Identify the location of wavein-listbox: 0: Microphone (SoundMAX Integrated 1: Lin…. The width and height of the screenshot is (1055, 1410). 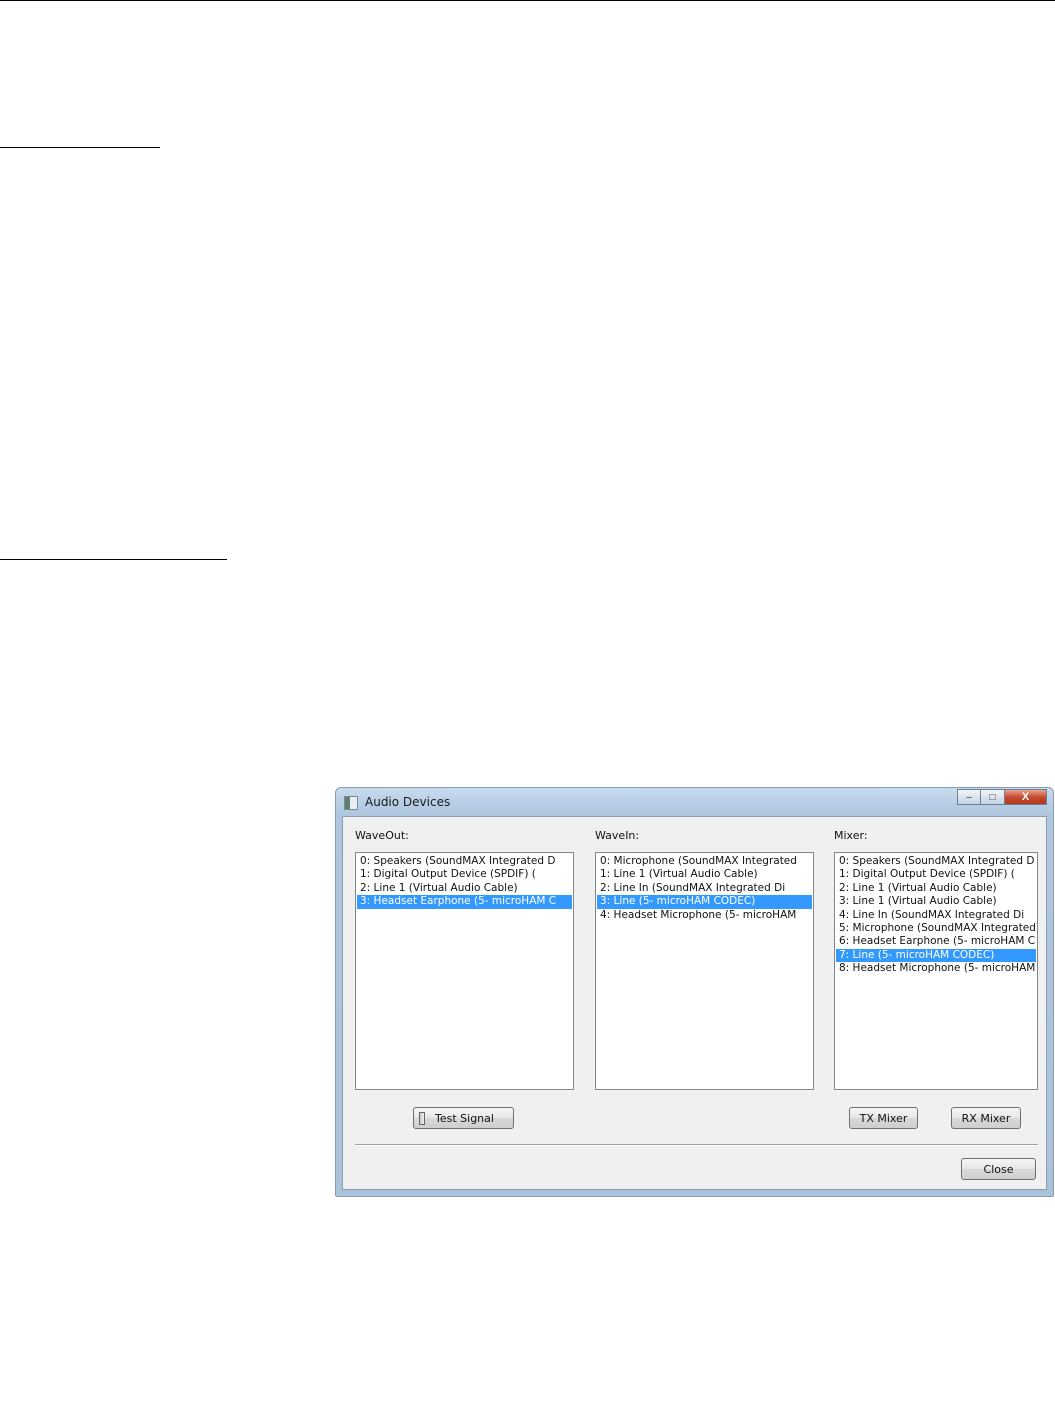
(704, 971).